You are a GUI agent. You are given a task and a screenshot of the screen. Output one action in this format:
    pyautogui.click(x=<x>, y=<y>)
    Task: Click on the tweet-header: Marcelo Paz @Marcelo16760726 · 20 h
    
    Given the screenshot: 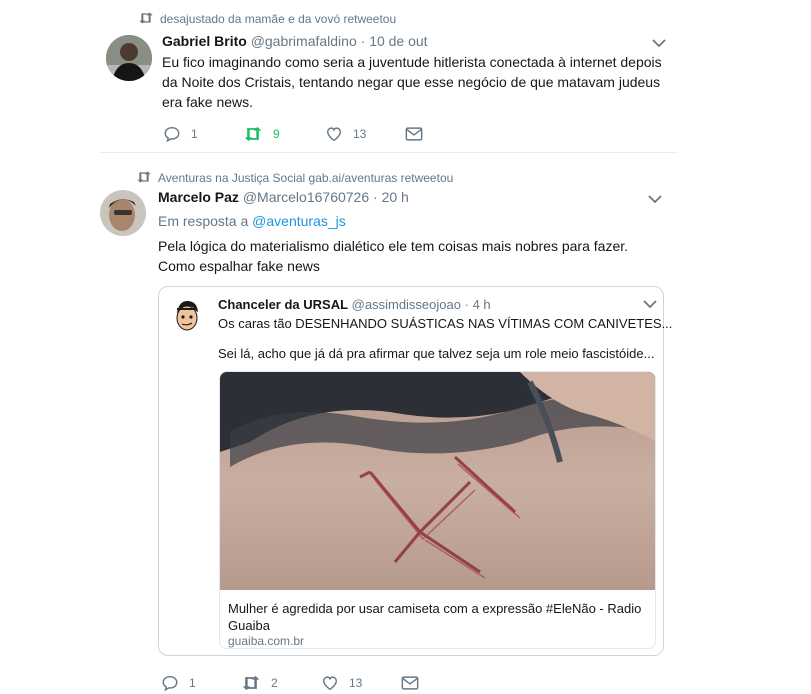 What is the action you would take?
    pyautogui.click(x=283, y=197)
    